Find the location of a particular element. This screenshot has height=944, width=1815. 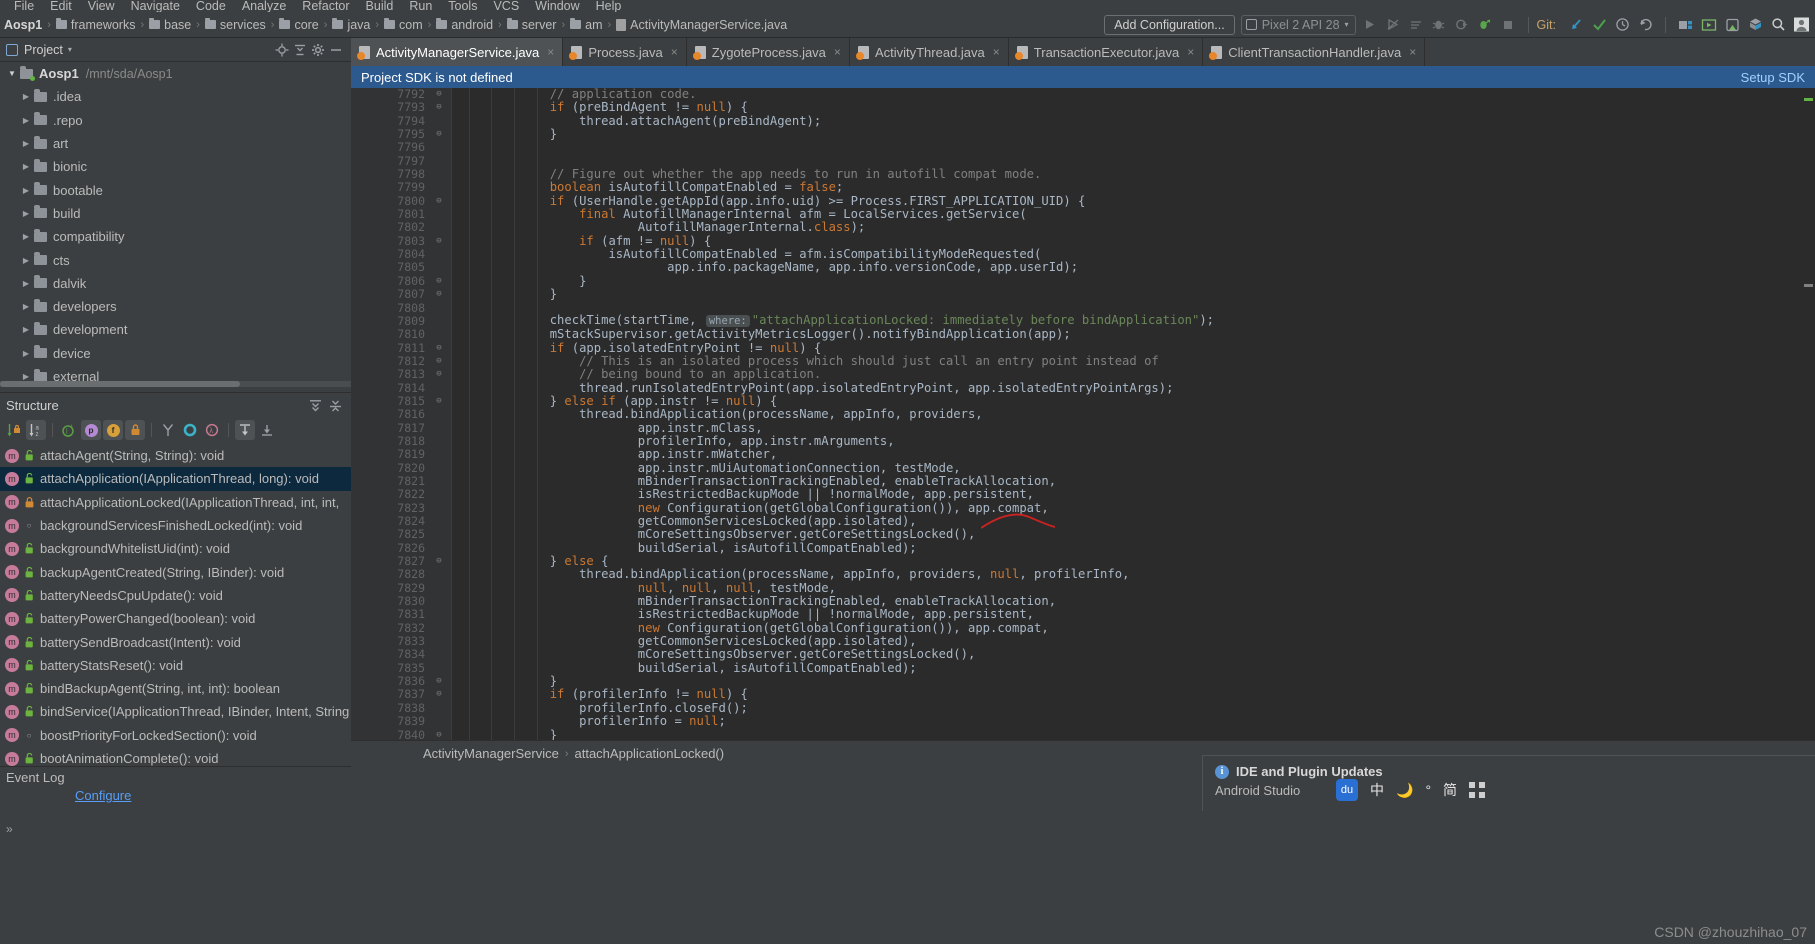

tree-node-bootable: ▶ bootable is located at coordinates (175, 189).